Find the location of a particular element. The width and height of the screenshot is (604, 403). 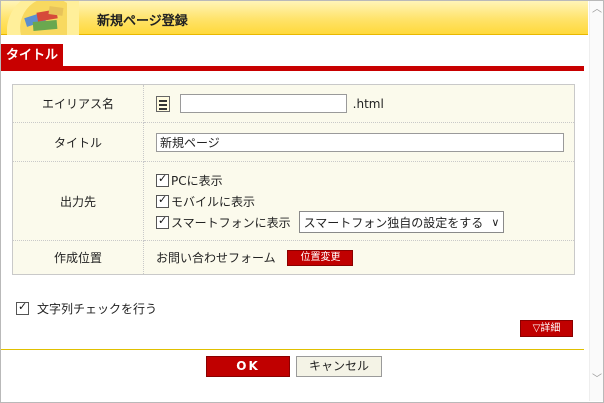

position-row: 作成位置 お問い合わせフォーム 位置変更 is located at coordinates (293, 257).